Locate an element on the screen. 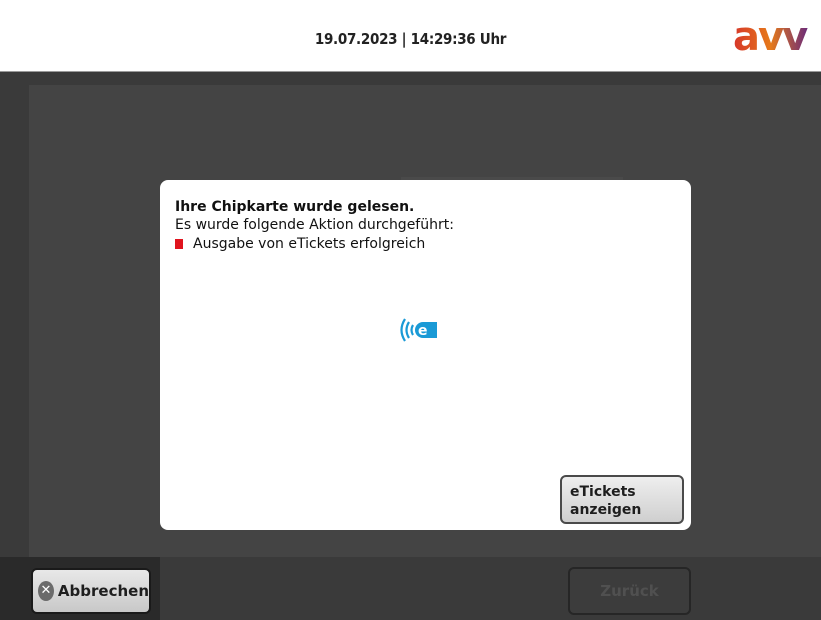 The image size is (821, 620). eticket-contactless-icon: e is located at coordinates (418, 330).